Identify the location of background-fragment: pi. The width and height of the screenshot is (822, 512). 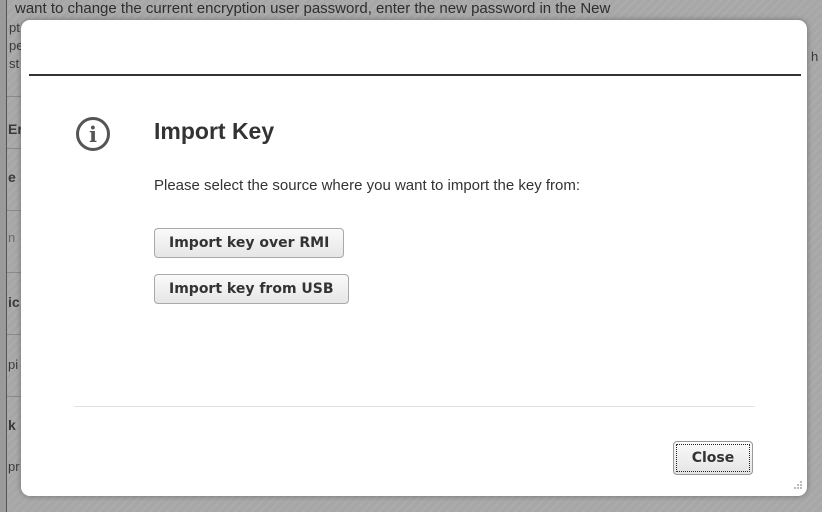
(13, 364).